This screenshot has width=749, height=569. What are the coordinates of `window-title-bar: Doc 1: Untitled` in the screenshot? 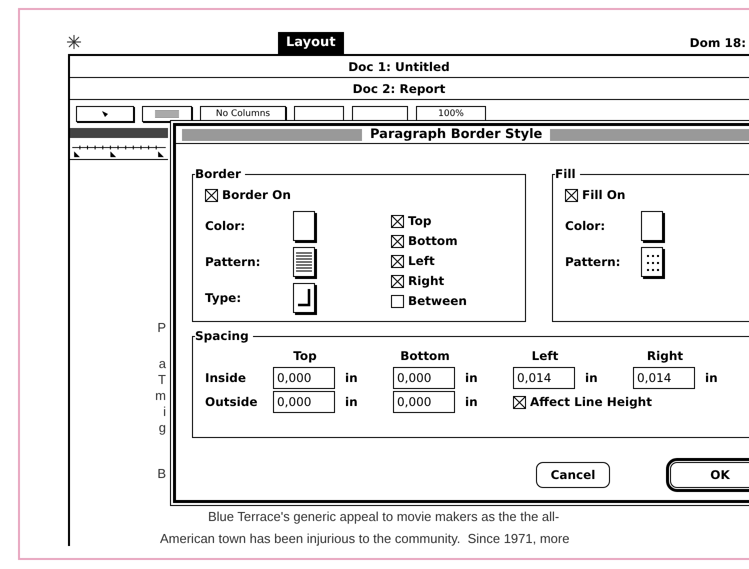 It's located at (409, 67).